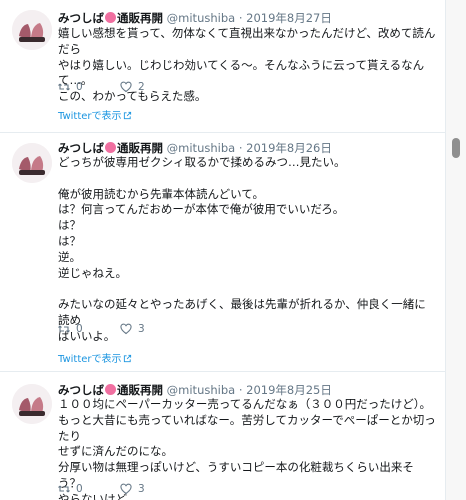 The height and width of the screenshot is (500, 466). What do you see at coordinates (289, 18) in the screenshot?
I see `tweet-date: 2019年8月27日` at bounding box center [289, 18].